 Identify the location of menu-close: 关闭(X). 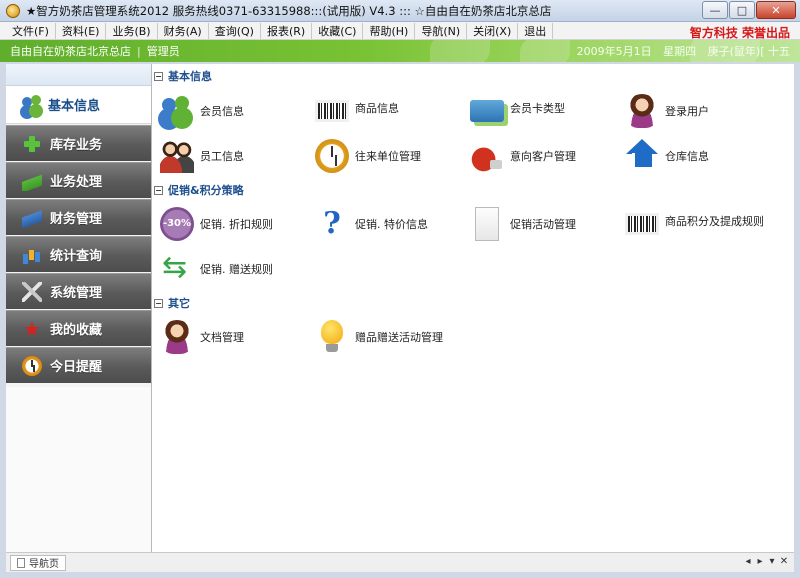
(493, 30).